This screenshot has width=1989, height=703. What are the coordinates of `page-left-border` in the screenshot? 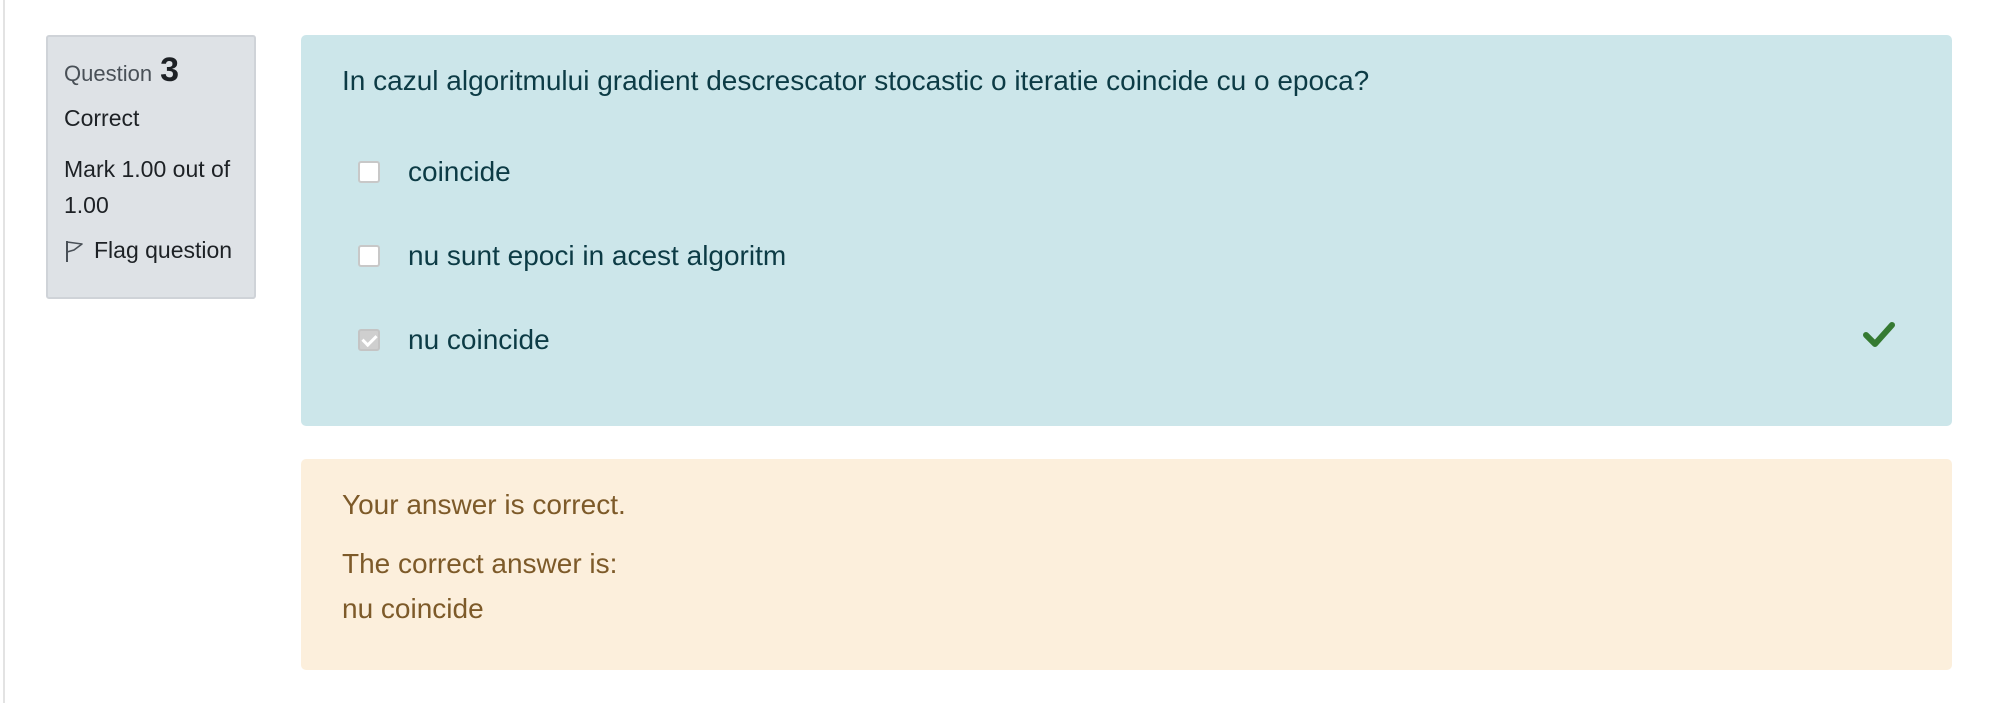 It's located at (2, 351).